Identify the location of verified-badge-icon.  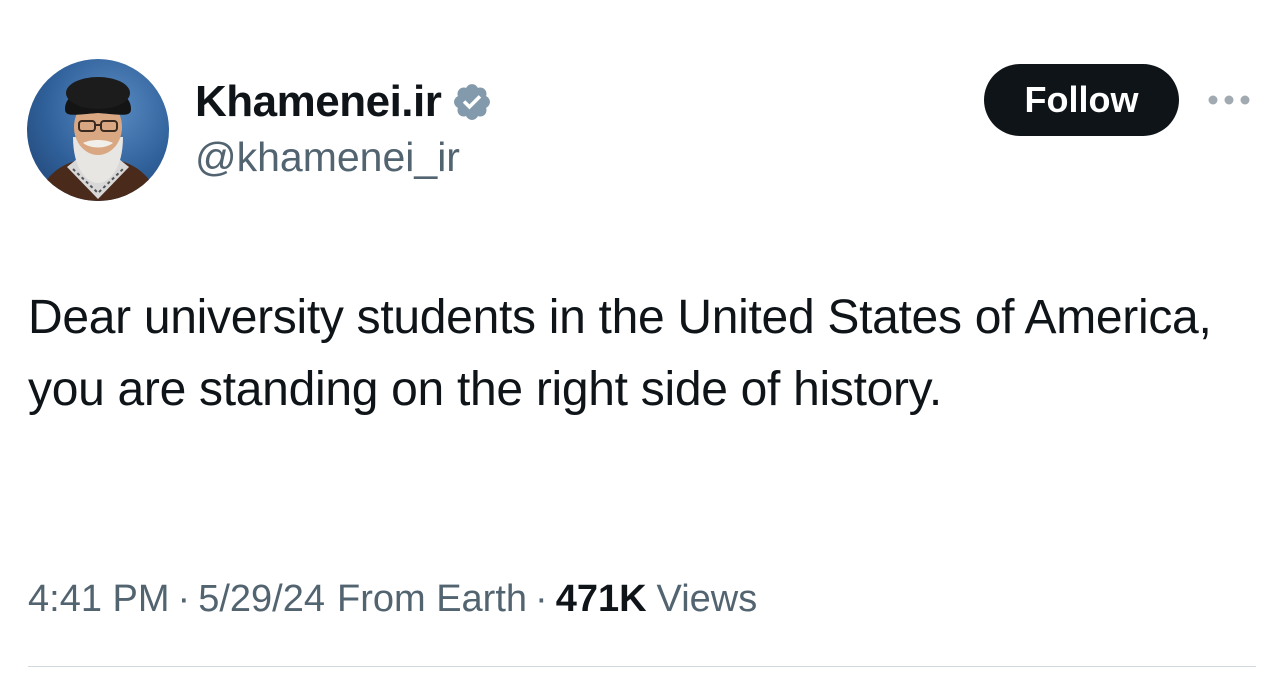
(472, 102).